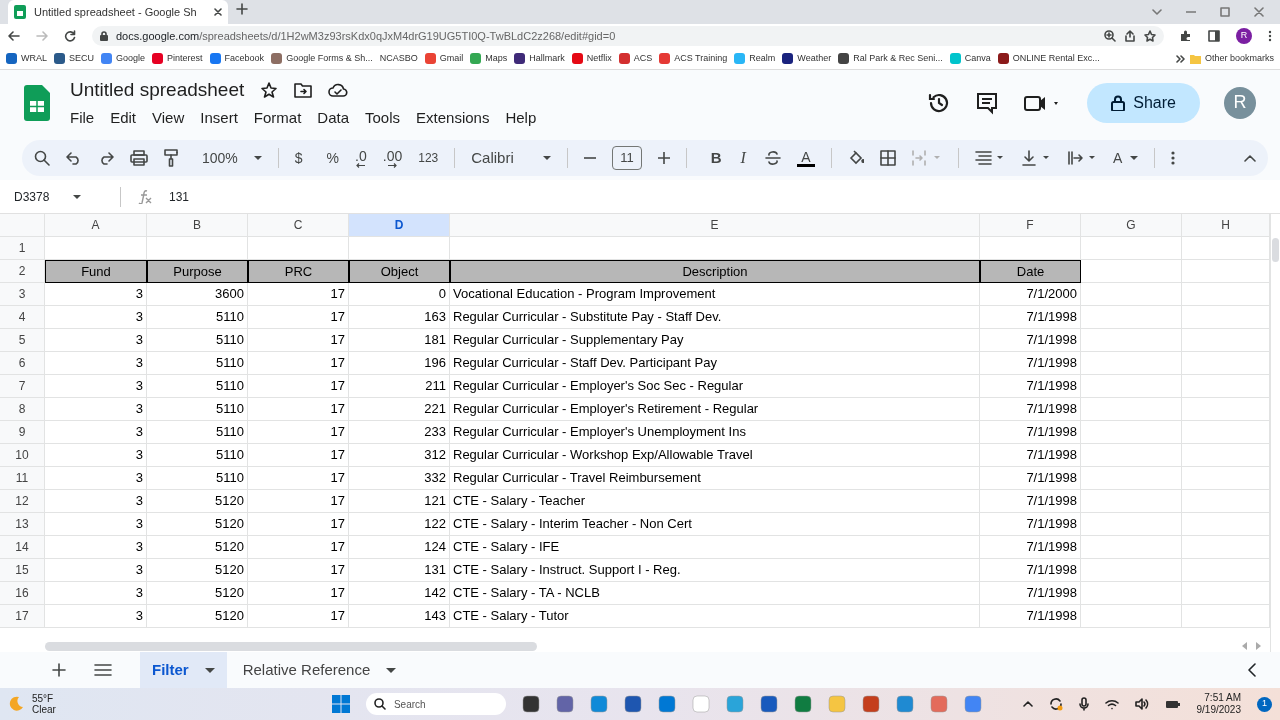  I want to click on row-header: 2, so click(22, 271).